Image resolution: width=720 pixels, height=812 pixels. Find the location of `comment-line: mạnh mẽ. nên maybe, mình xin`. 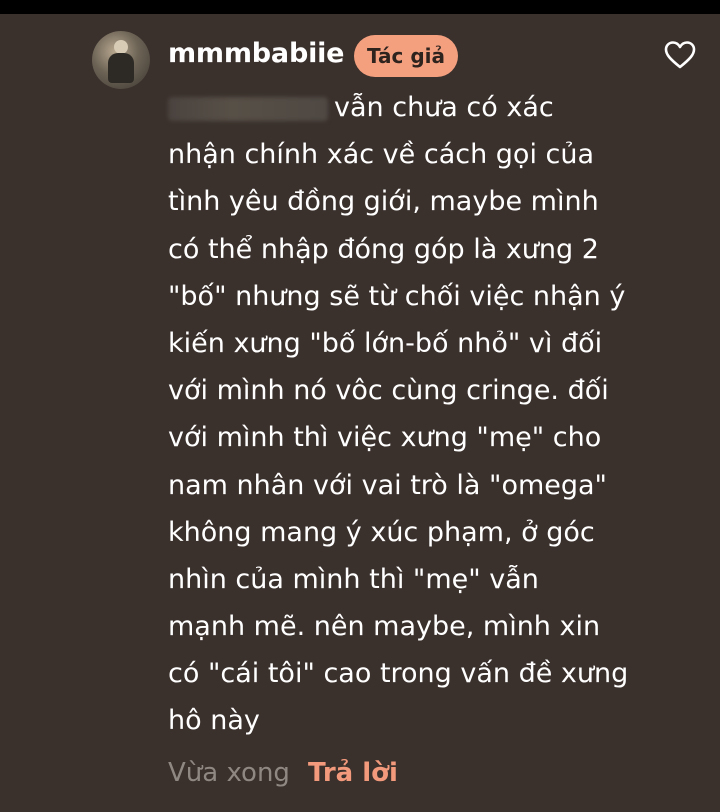

comment-line: mạnh mẽ. nên maybe, mình xin is located at coordinates (384, 627).